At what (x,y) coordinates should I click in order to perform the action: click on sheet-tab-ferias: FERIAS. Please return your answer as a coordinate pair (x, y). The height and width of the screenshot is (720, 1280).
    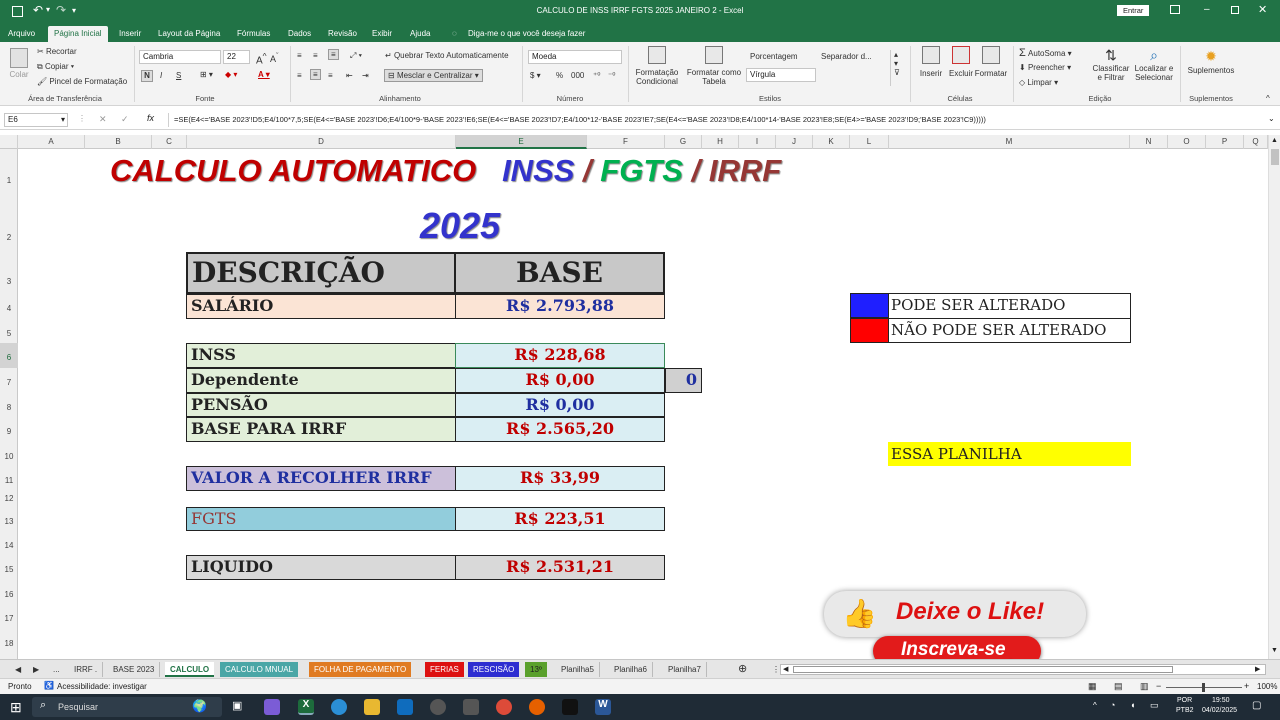
    Looking at the image, I should click on (444, 669).